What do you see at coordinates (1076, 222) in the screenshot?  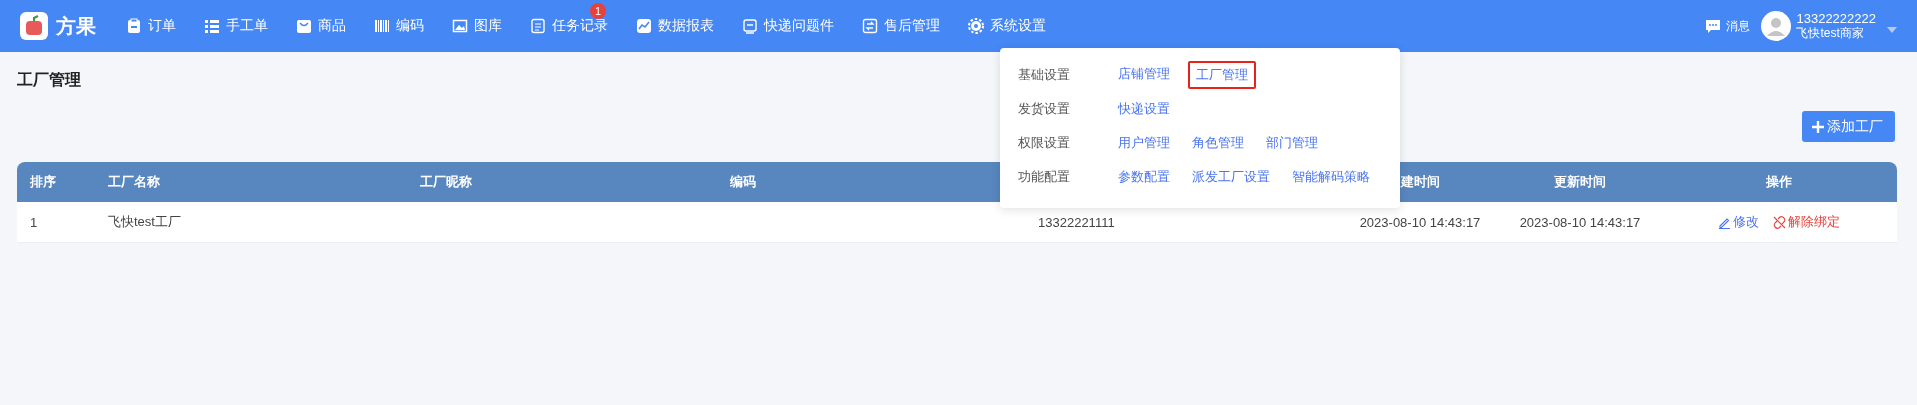 I see `table-cell: 13322221111` at bounding box center [1076, 222].